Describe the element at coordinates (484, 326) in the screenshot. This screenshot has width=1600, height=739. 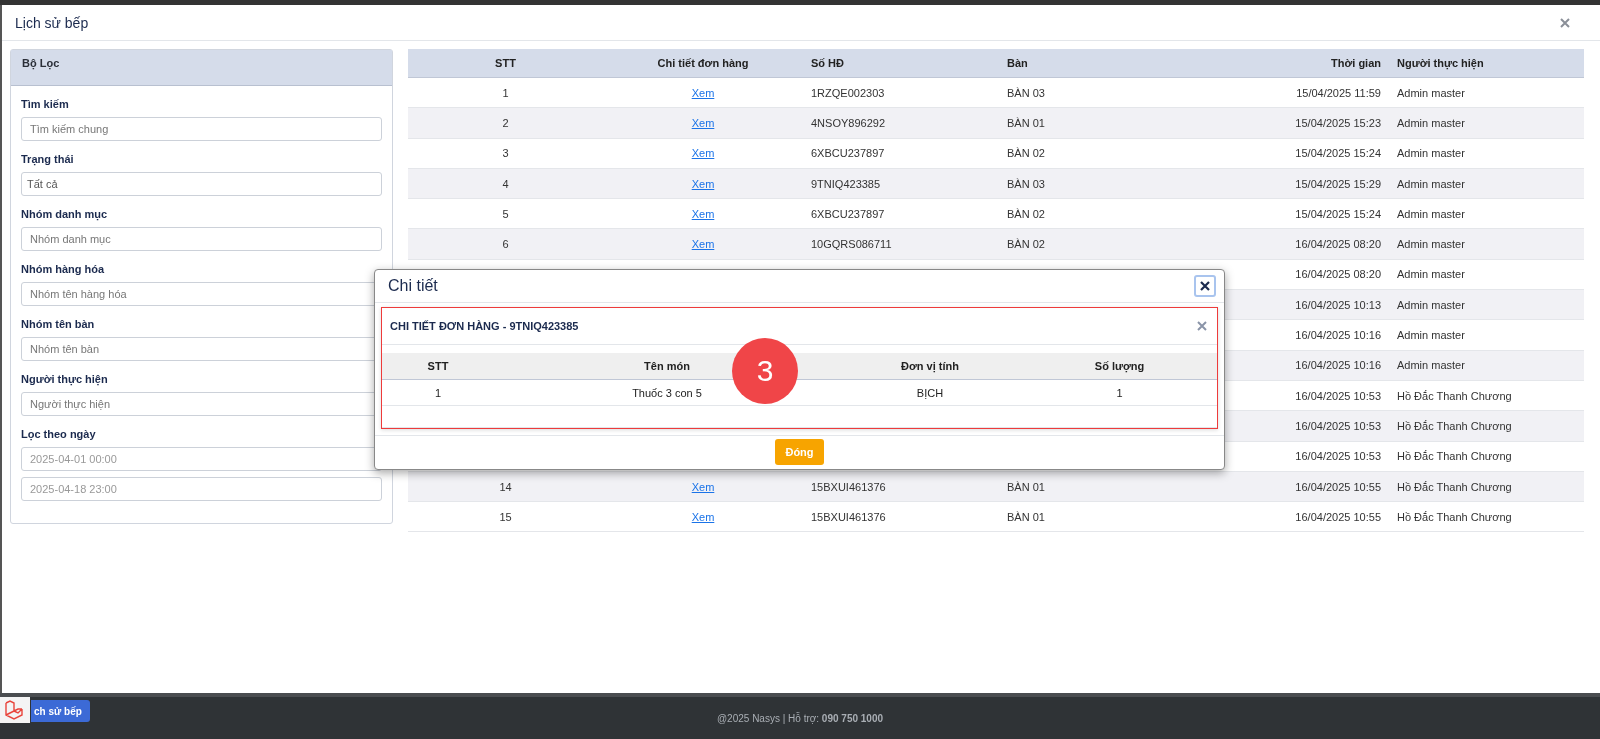
I see `card-title: CHI TIẾT ĐƠN HÀNG - 9TNIQ423385` at that location.